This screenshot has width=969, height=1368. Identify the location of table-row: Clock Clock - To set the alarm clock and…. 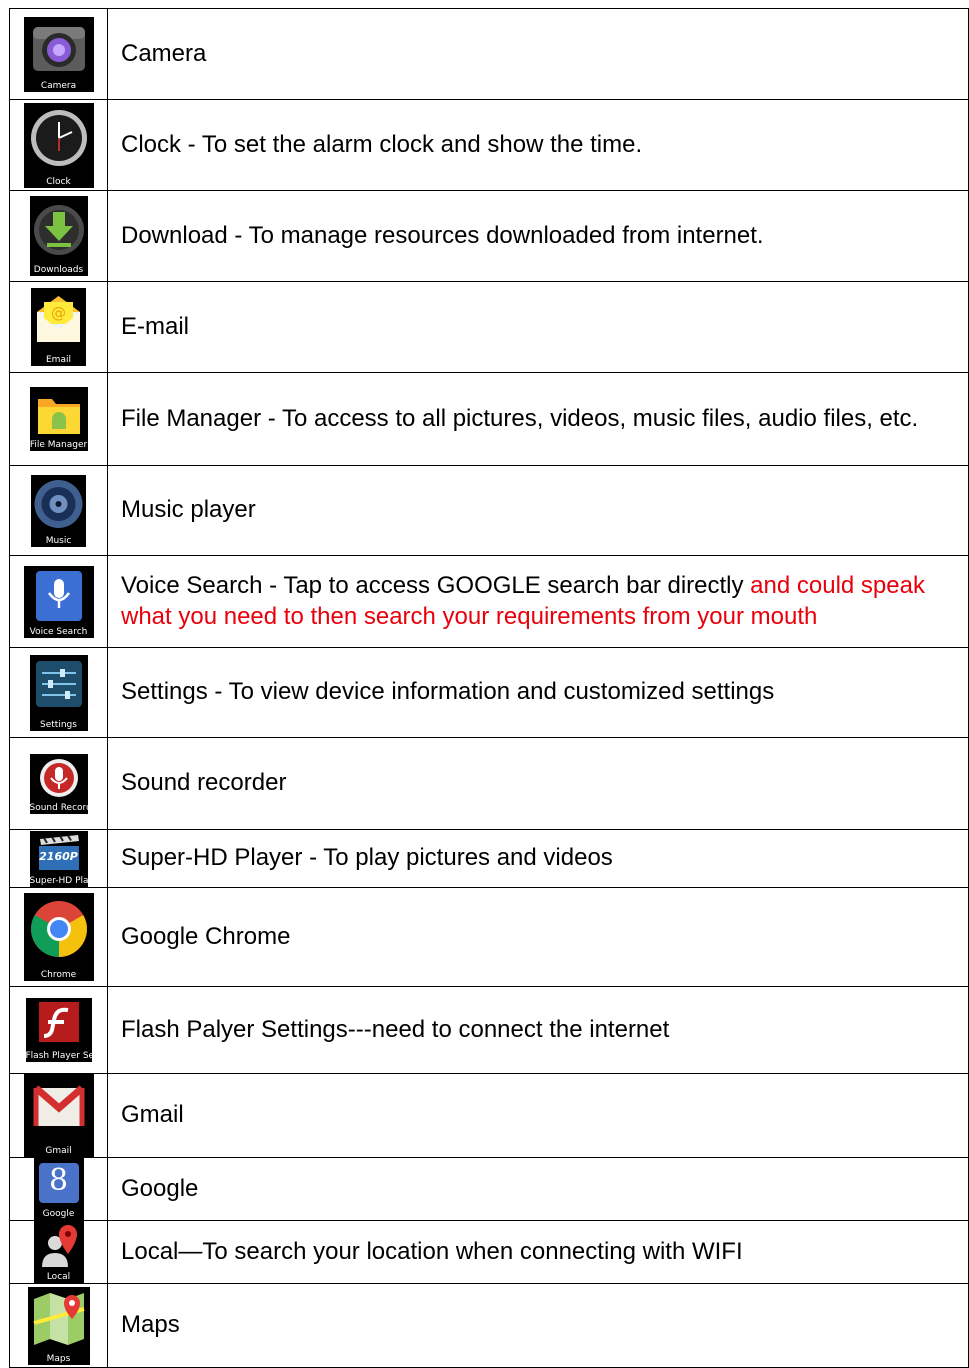
(489, 145).